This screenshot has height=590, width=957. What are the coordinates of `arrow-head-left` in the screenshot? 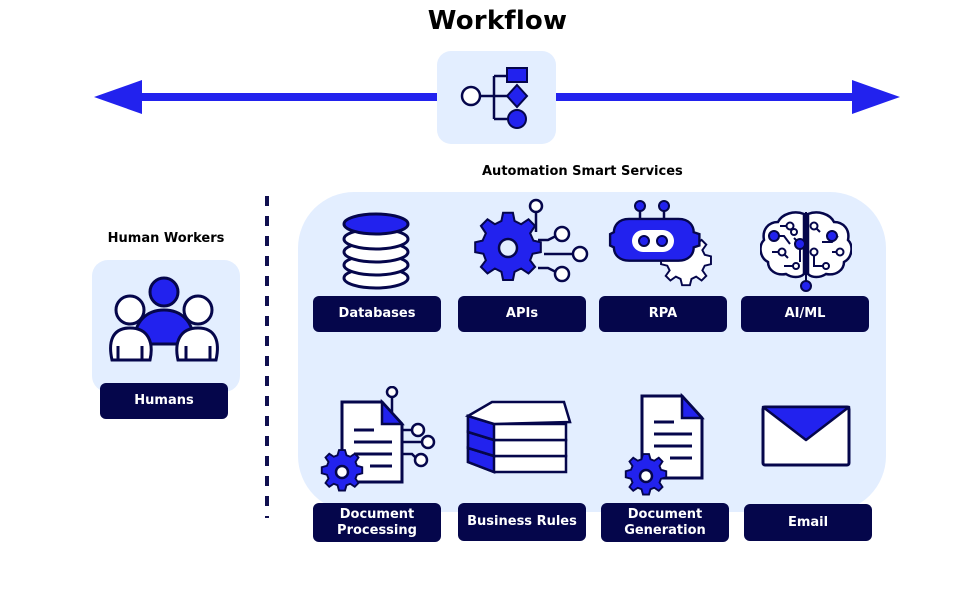 It's located at (118, 97).